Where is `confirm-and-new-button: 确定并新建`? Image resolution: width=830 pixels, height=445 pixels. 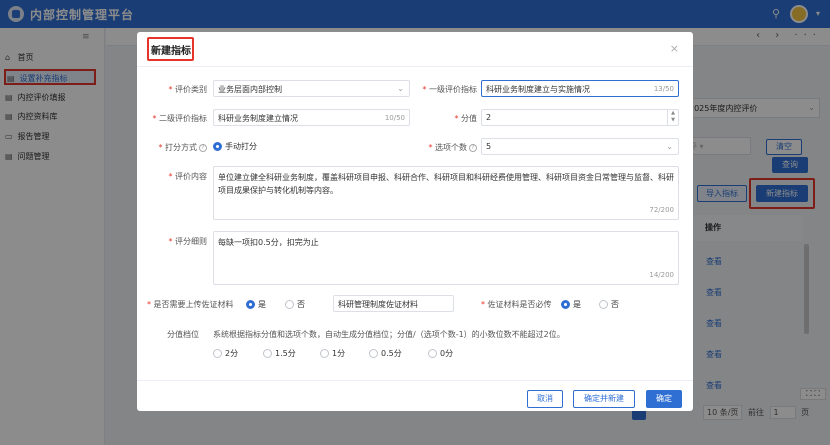 confirm-and-new-button: 确定并新建 is located at coordinates (604, 399).